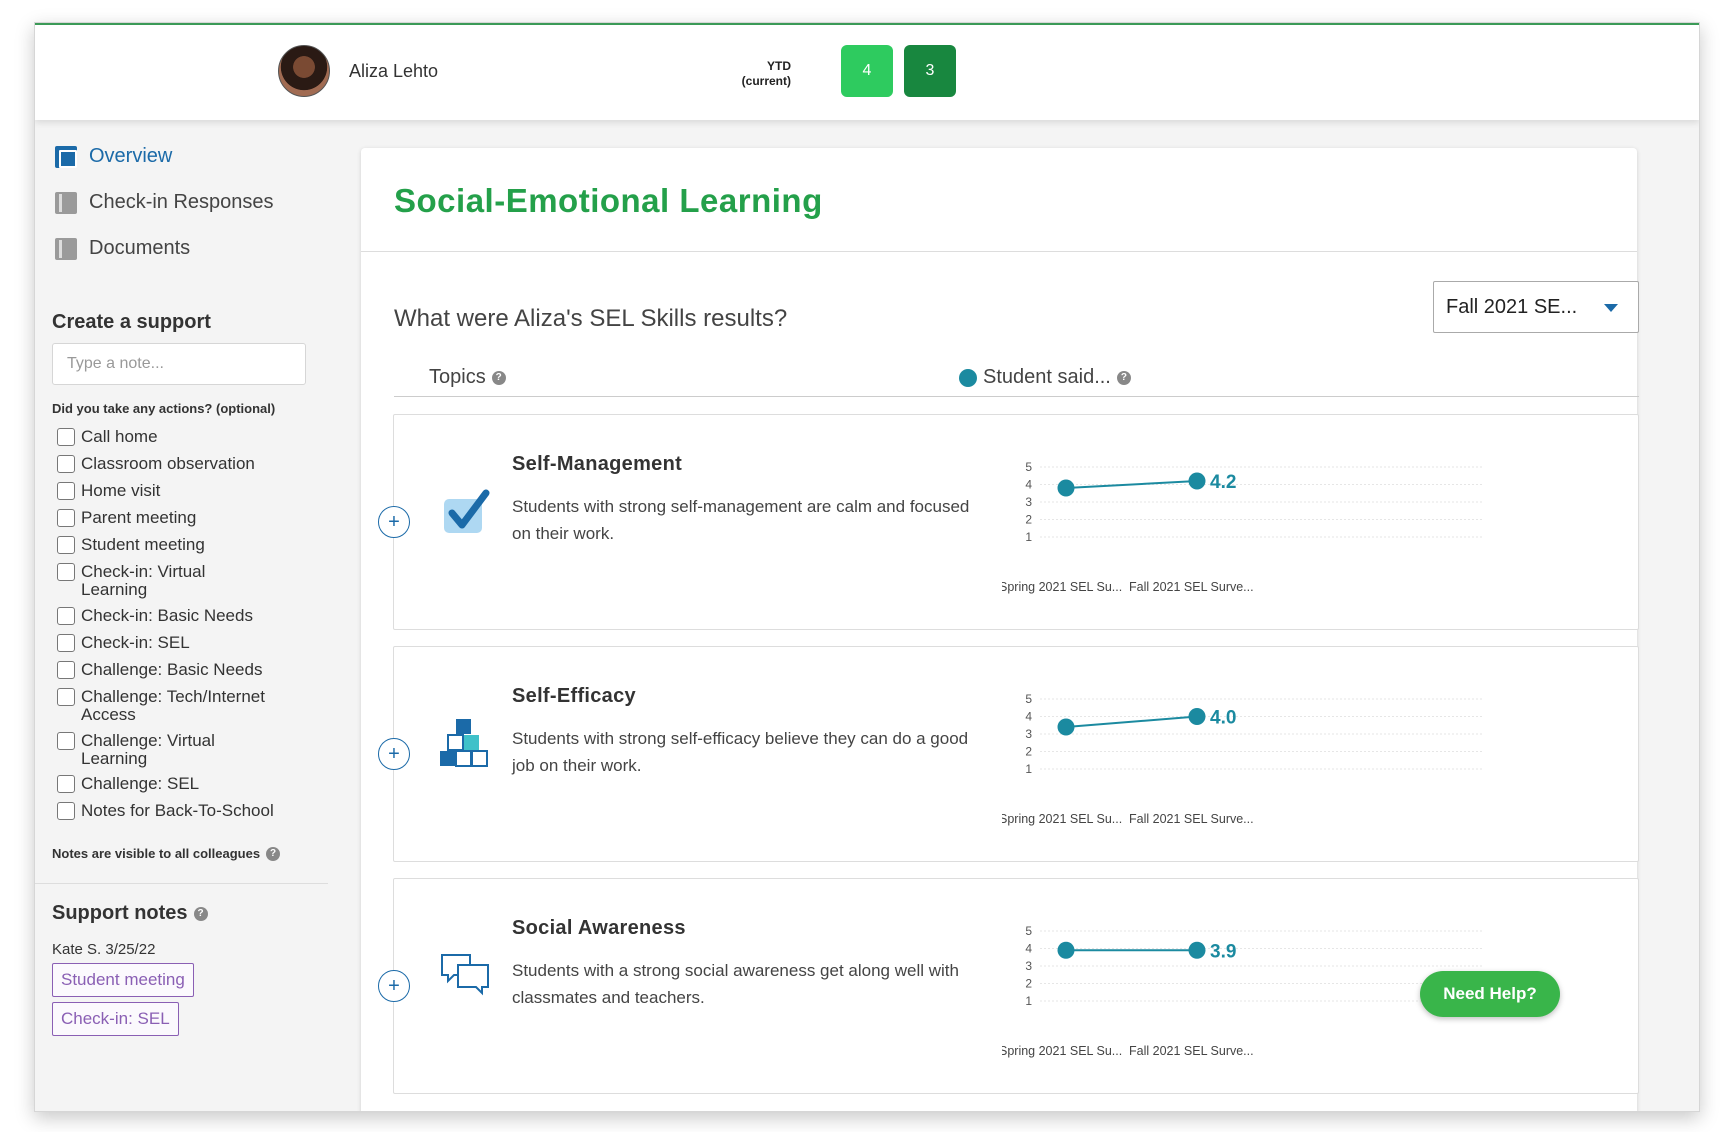  Describe the element at coordinates (179, 706) in the screenshot. I see `action-checkbox-challenge-tech-internet: Challenge: Tech/Internet Access` at that location.